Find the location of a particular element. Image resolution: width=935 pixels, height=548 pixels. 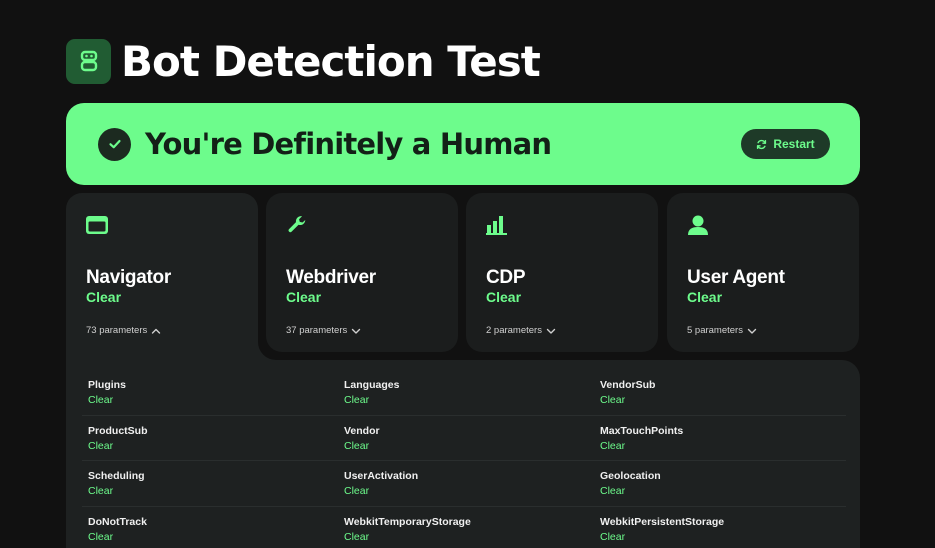

page-header: Bot Detection Test is located at coordinates (303, 61).